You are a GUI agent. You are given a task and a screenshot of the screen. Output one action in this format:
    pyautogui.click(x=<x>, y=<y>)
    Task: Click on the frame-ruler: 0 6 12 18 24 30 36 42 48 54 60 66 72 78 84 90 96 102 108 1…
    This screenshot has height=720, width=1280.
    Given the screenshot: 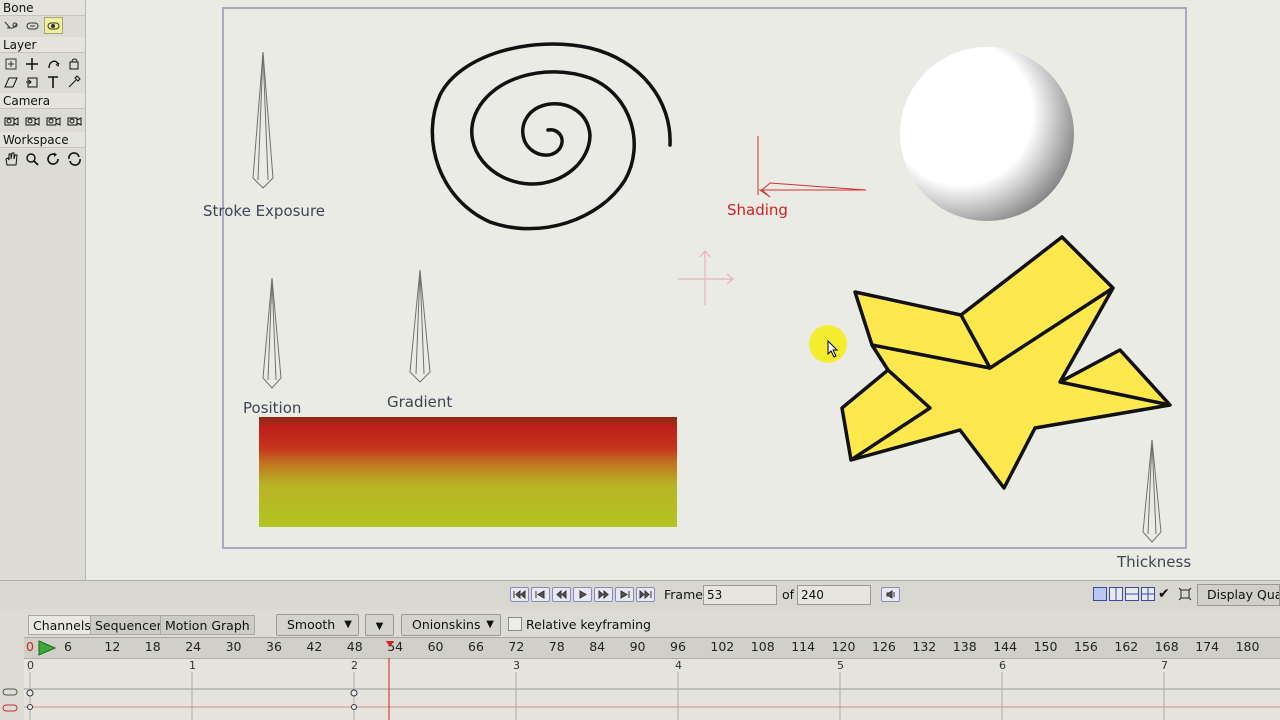 What is the action you would take?
    pyautogui.click(x=652, y=648)
    